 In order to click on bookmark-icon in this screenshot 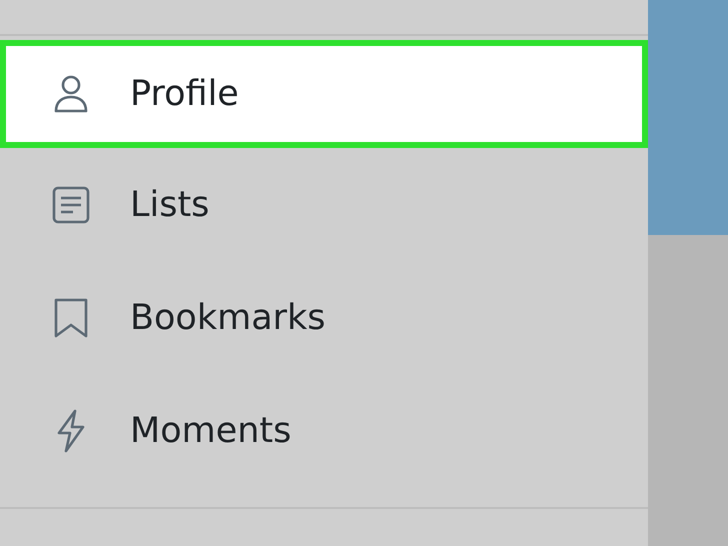, I will do `click(71, 318)`.